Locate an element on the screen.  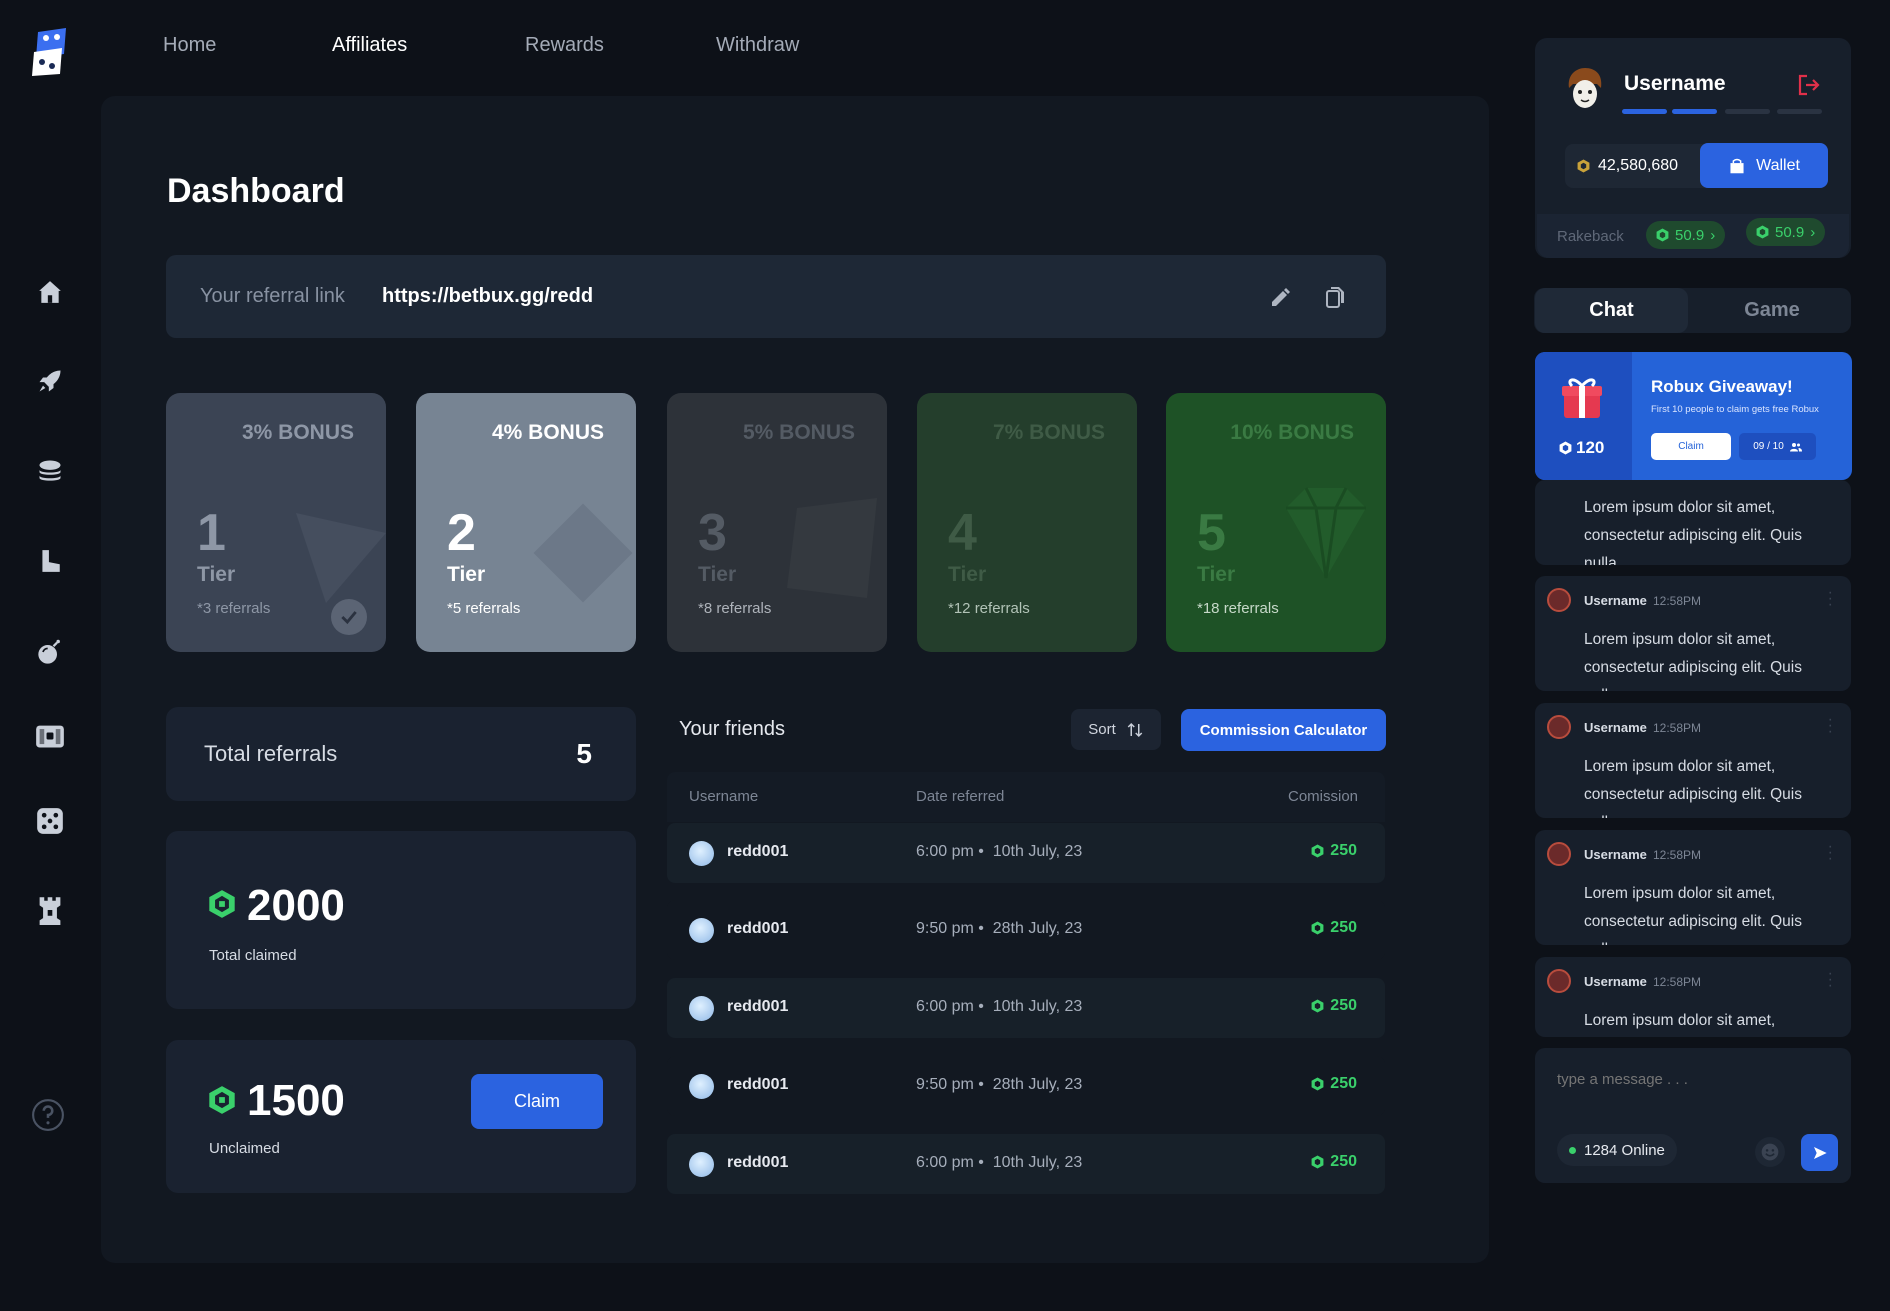
friend-date: 9:50 pm • 28th July, 23 is located at coordinates (999, 928).